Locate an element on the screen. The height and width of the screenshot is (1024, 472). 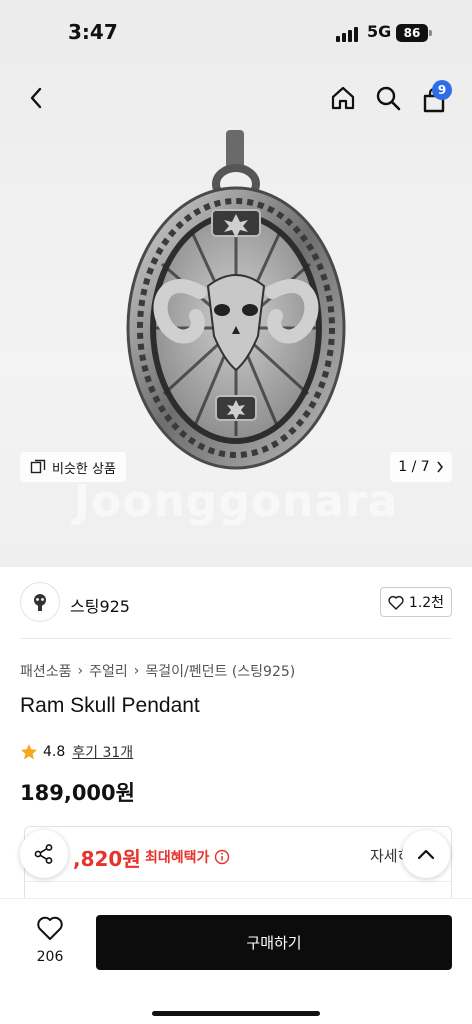
shop-like-count: 1.2천 is located at coordinates (426, 603).